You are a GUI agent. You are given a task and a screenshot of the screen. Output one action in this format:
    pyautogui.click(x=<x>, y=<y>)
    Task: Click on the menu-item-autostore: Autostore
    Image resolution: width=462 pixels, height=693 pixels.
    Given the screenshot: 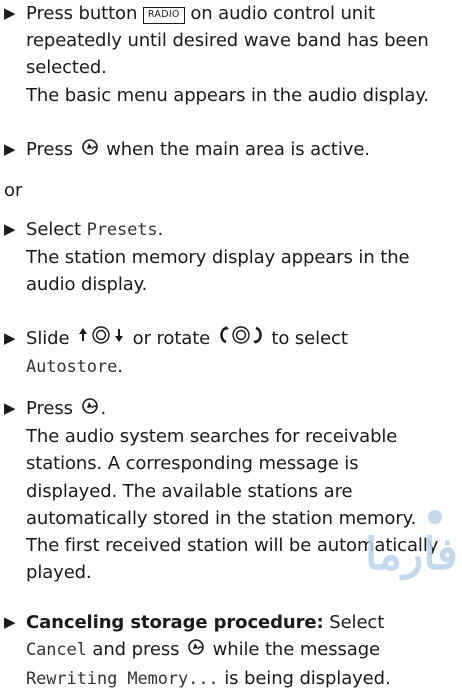 What is the action you would take?
    pyautogui.click(x=72, y=367)
    